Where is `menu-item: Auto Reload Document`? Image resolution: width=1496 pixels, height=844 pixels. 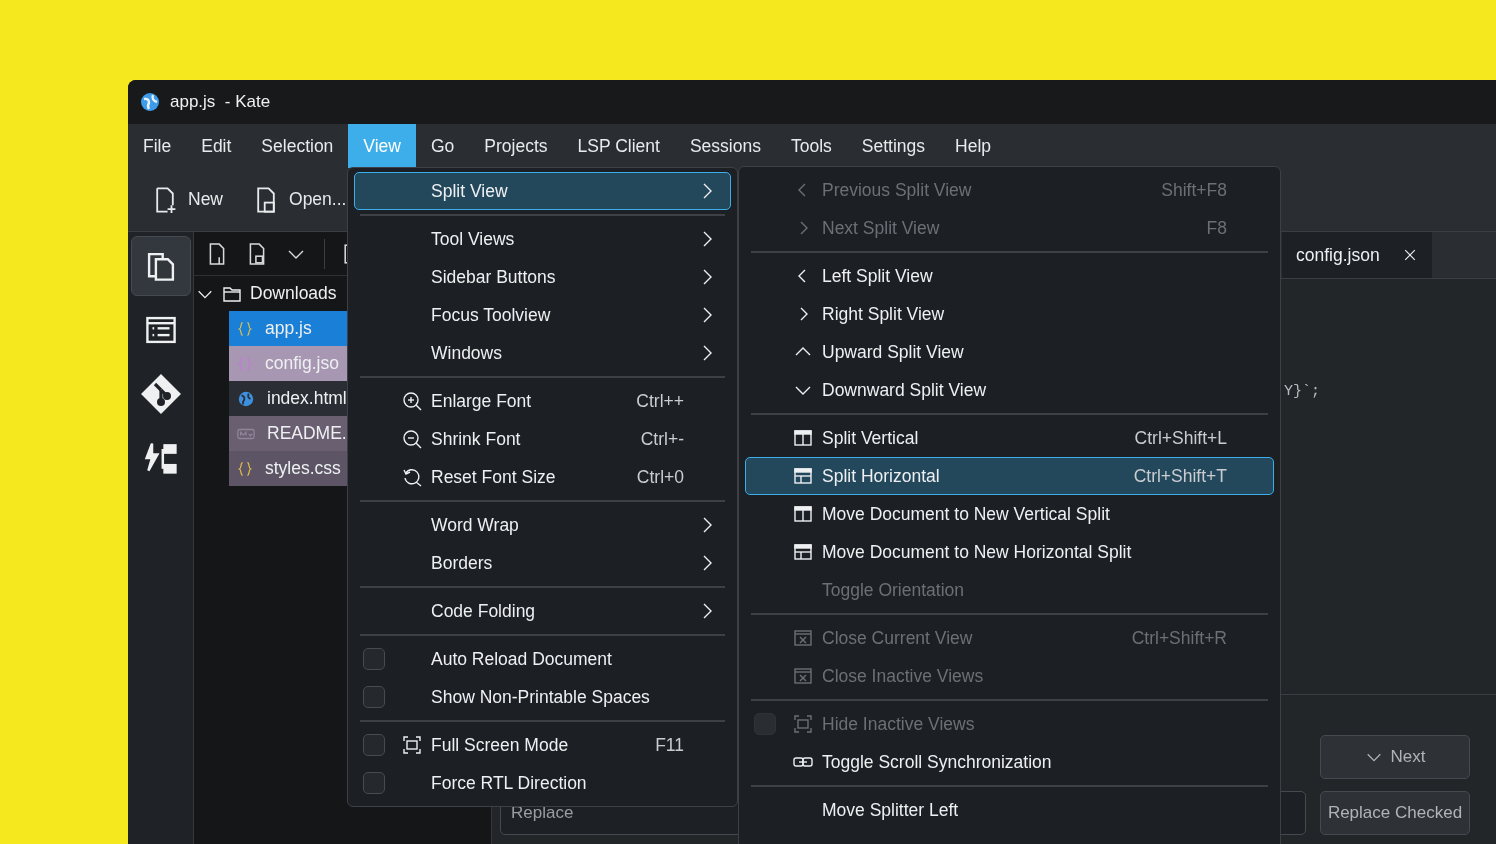
menu-item: Auto Reload Document is located at coordinates (542, 659).